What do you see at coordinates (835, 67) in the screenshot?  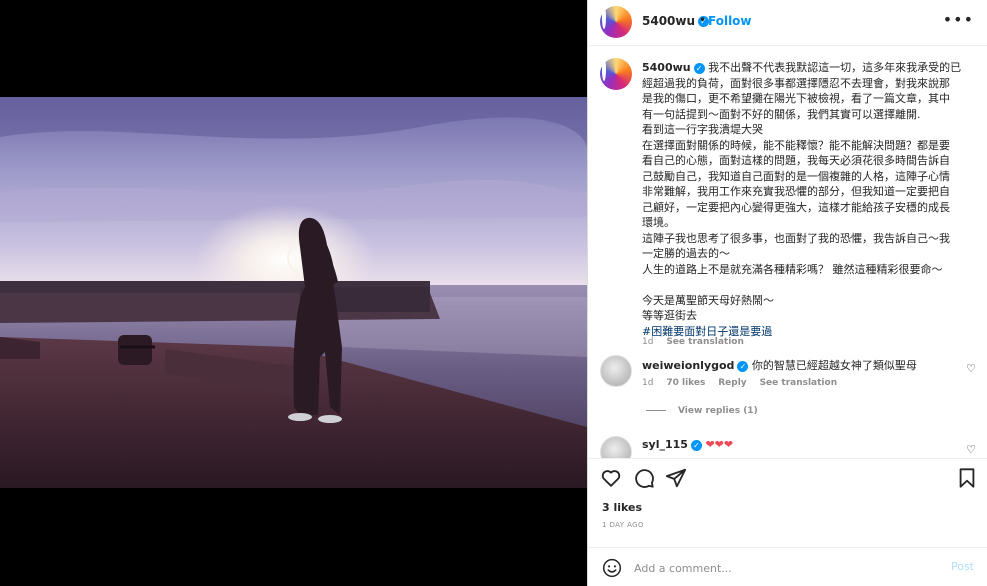 I see `caption-line-text: 我不出聲不代表我默認這一切，這多年來我承受的已` at bounding box center [835, 67].